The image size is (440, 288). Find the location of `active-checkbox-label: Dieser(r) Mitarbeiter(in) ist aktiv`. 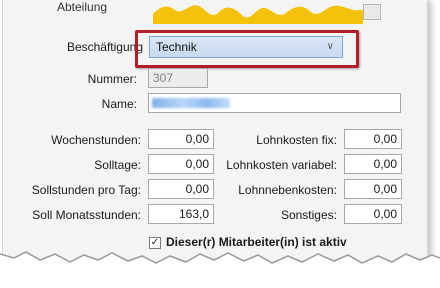

active-checkbox-label: Dieser(r) Mitarbeiter(in) ist aktiv is located at coordinates (256, 242).